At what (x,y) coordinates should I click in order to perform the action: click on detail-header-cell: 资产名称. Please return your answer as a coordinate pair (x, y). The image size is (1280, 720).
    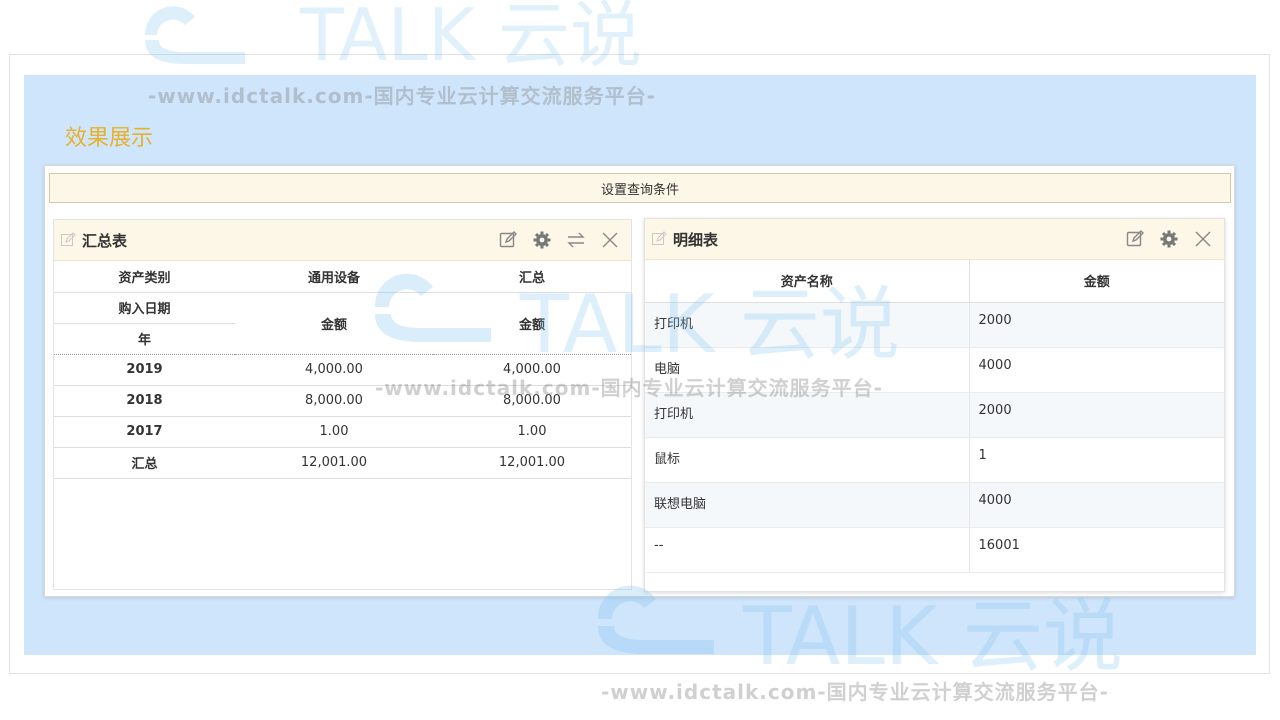
    Looking at the image, I should click on (807, 281).